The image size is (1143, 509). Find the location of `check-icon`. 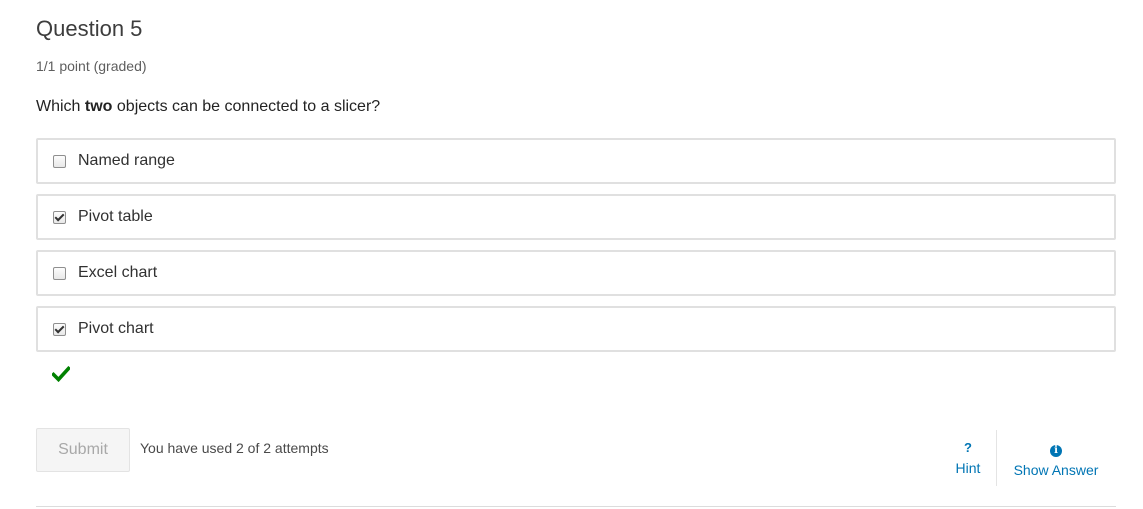

check-icon is located at coordinates (61, 374).